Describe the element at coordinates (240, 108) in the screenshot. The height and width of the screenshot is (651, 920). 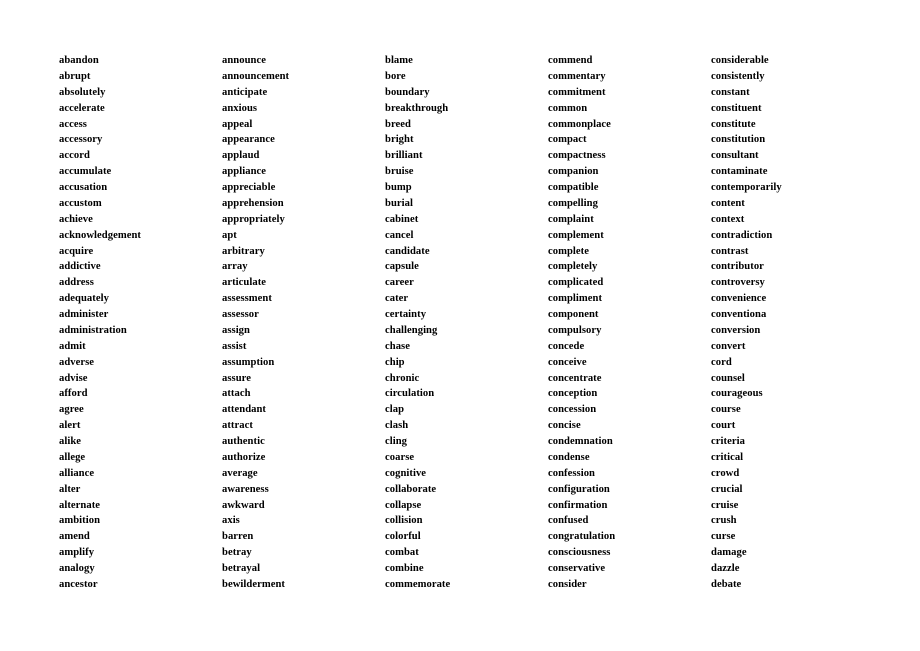
I see `word-entry: anxious` at that location.